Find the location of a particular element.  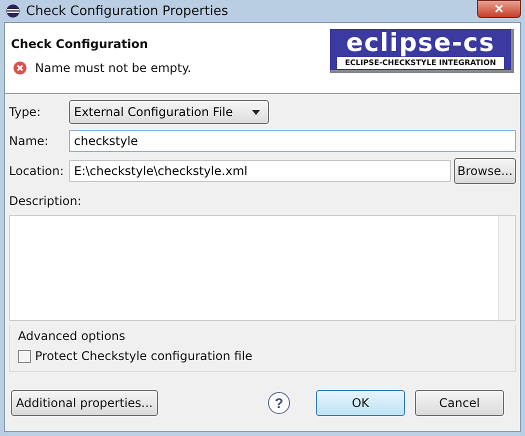

description-label: Description: is located at coordinates (45, 201).